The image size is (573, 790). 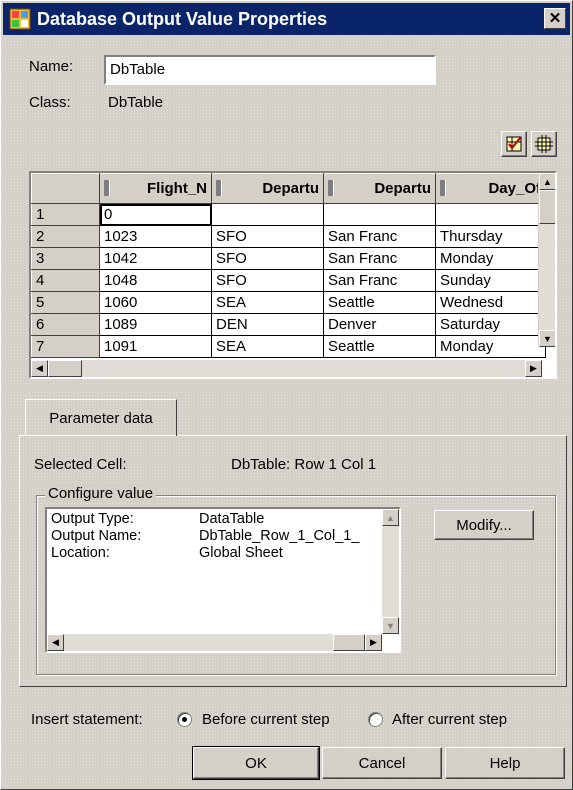 I want to click on header-row: Flight_N Departu Departu Day_Of, so click(x=288, y=188).